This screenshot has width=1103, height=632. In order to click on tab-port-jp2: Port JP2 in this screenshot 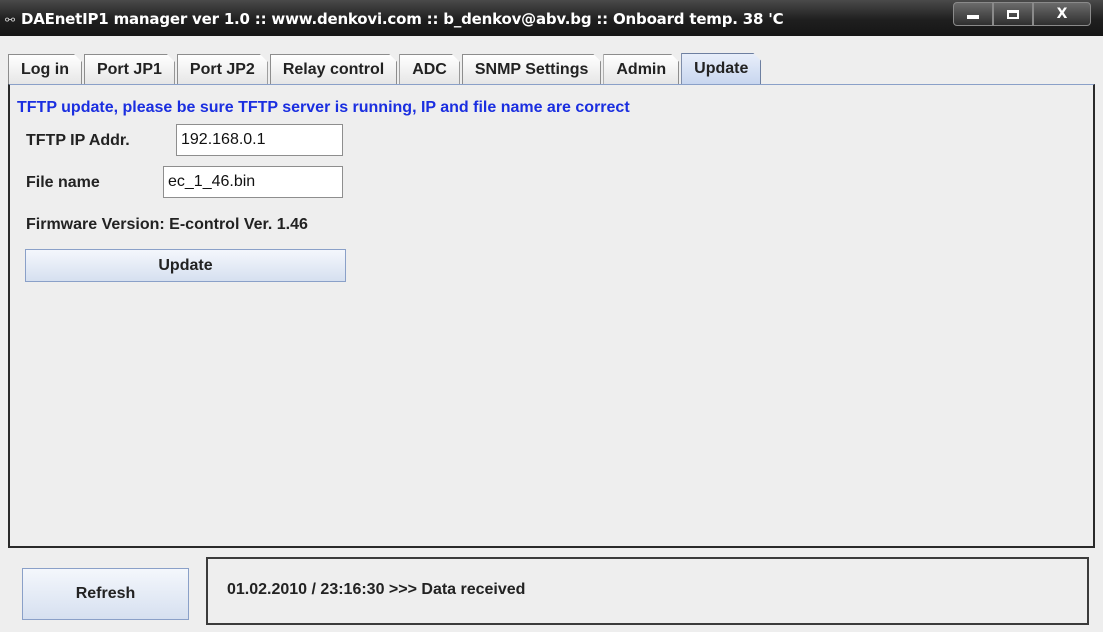, I will do `click(222, 69)`.